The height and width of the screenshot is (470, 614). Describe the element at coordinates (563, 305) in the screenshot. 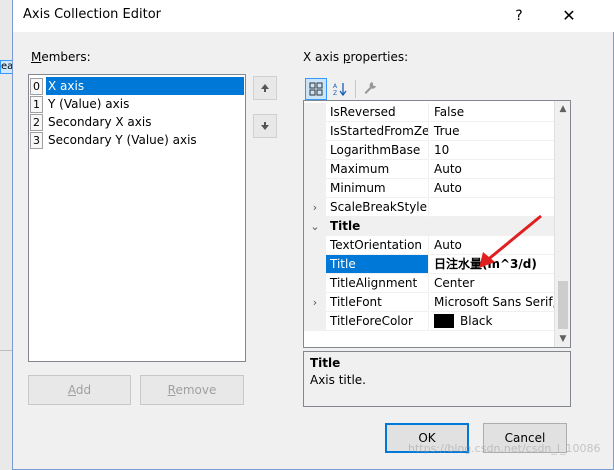

I see `scroll-thumb` at that location.